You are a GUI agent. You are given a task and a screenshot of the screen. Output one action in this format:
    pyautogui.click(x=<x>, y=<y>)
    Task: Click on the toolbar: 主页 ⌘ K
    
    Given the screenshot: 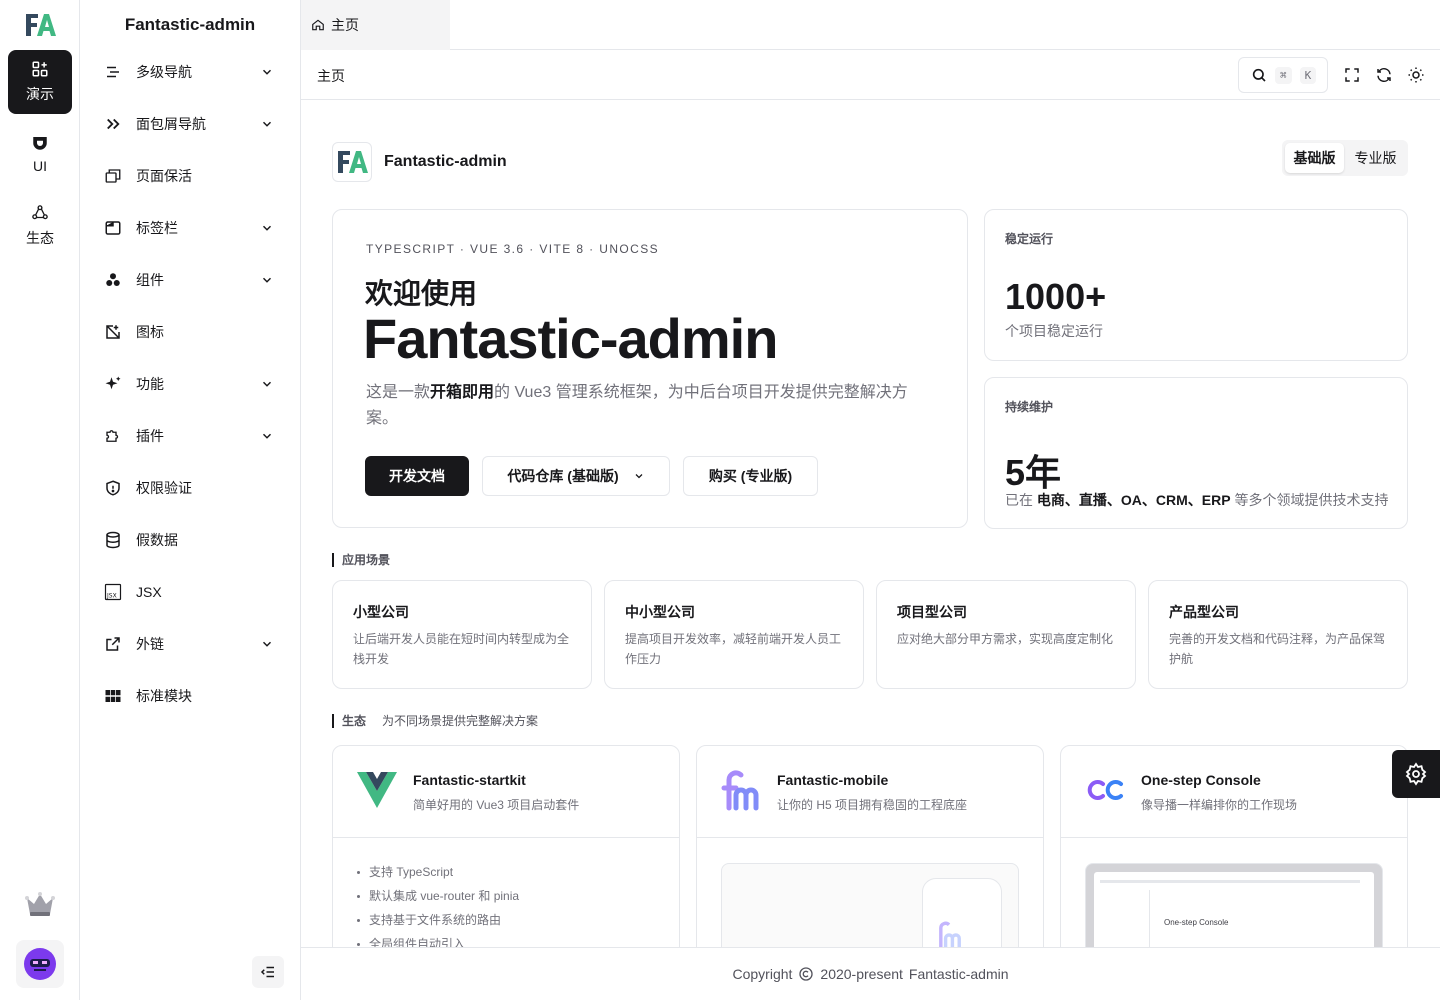 What is the action you would take?
    pyautogui.click(x=870, y=75)
    